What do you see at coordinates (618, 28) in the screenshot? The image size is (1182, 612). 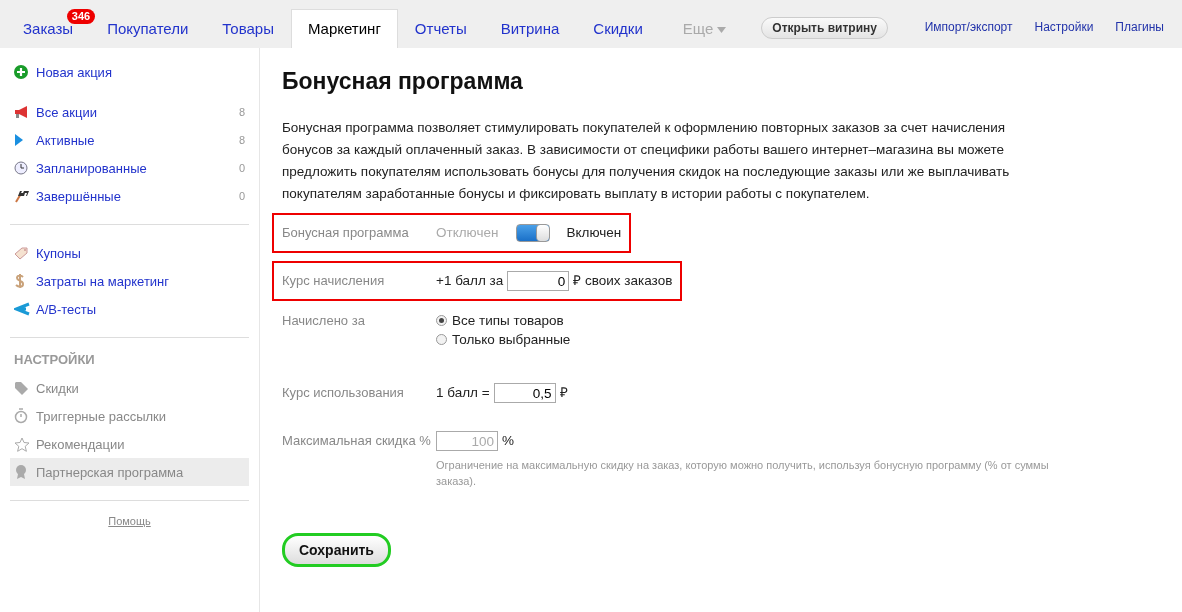 I see `nav-tab: Скидки` at bounding box center [618, 28].